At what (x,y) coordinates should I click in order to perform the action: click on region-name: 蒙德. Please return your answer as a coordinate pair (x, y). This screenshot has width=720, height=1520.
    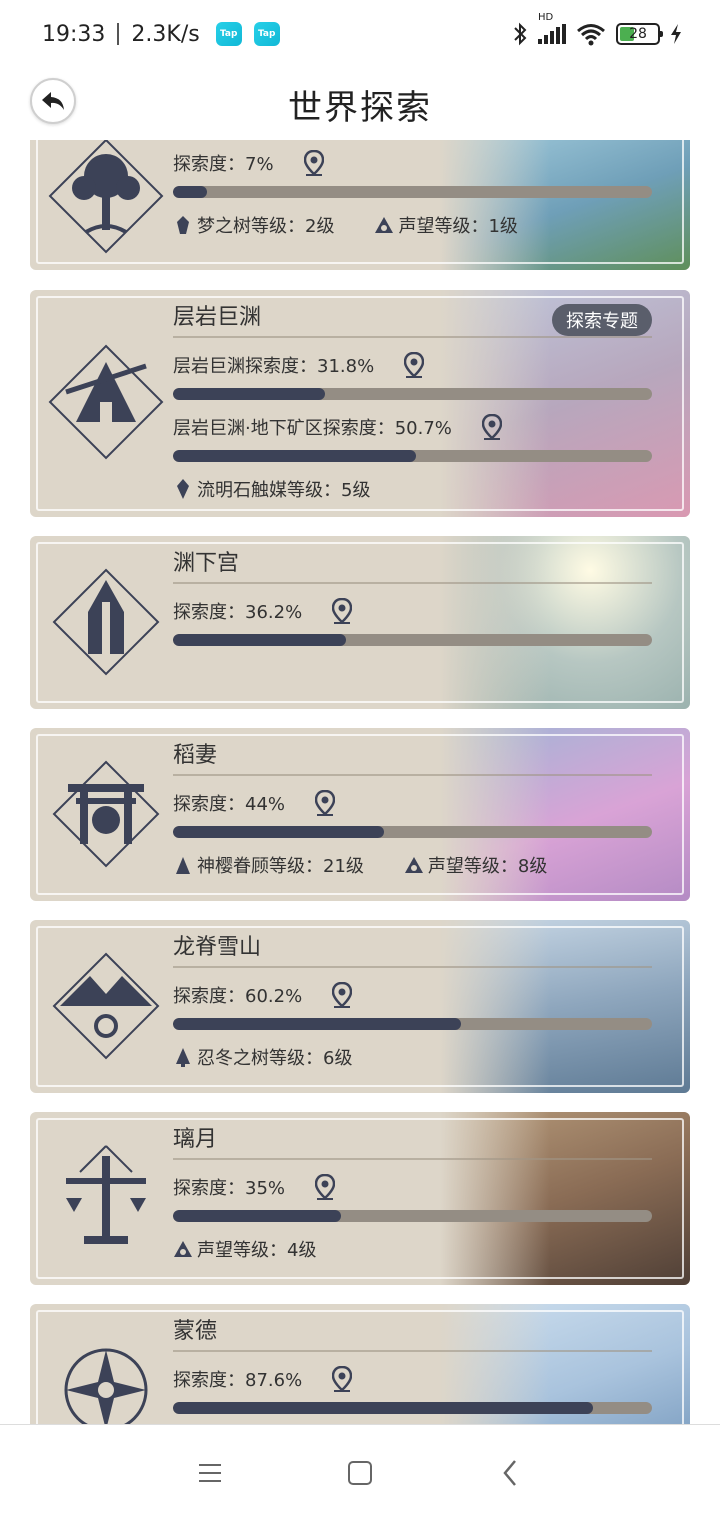
    Looking at the image, I should click on (195, 1331).